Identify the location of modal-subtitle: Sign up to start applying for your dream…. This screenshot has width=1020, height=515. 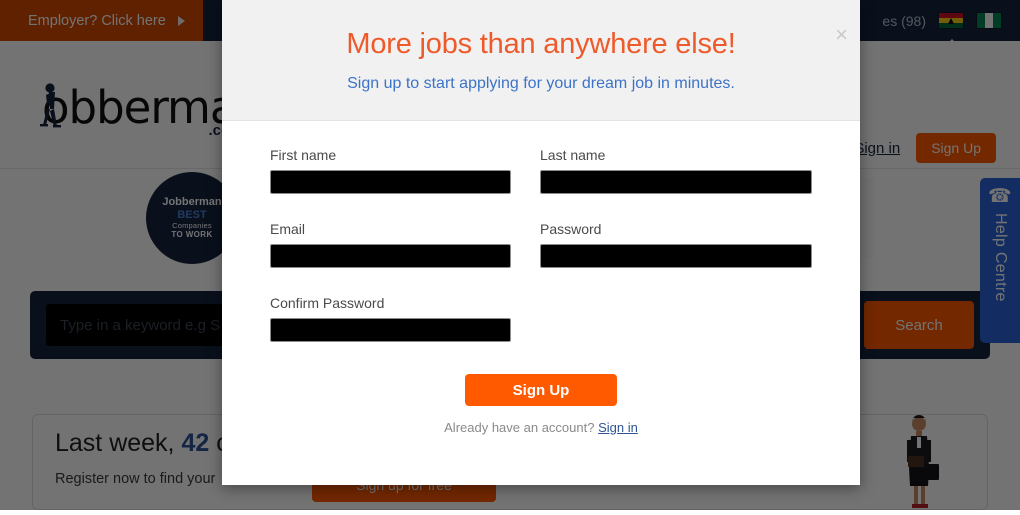
(541, 84).